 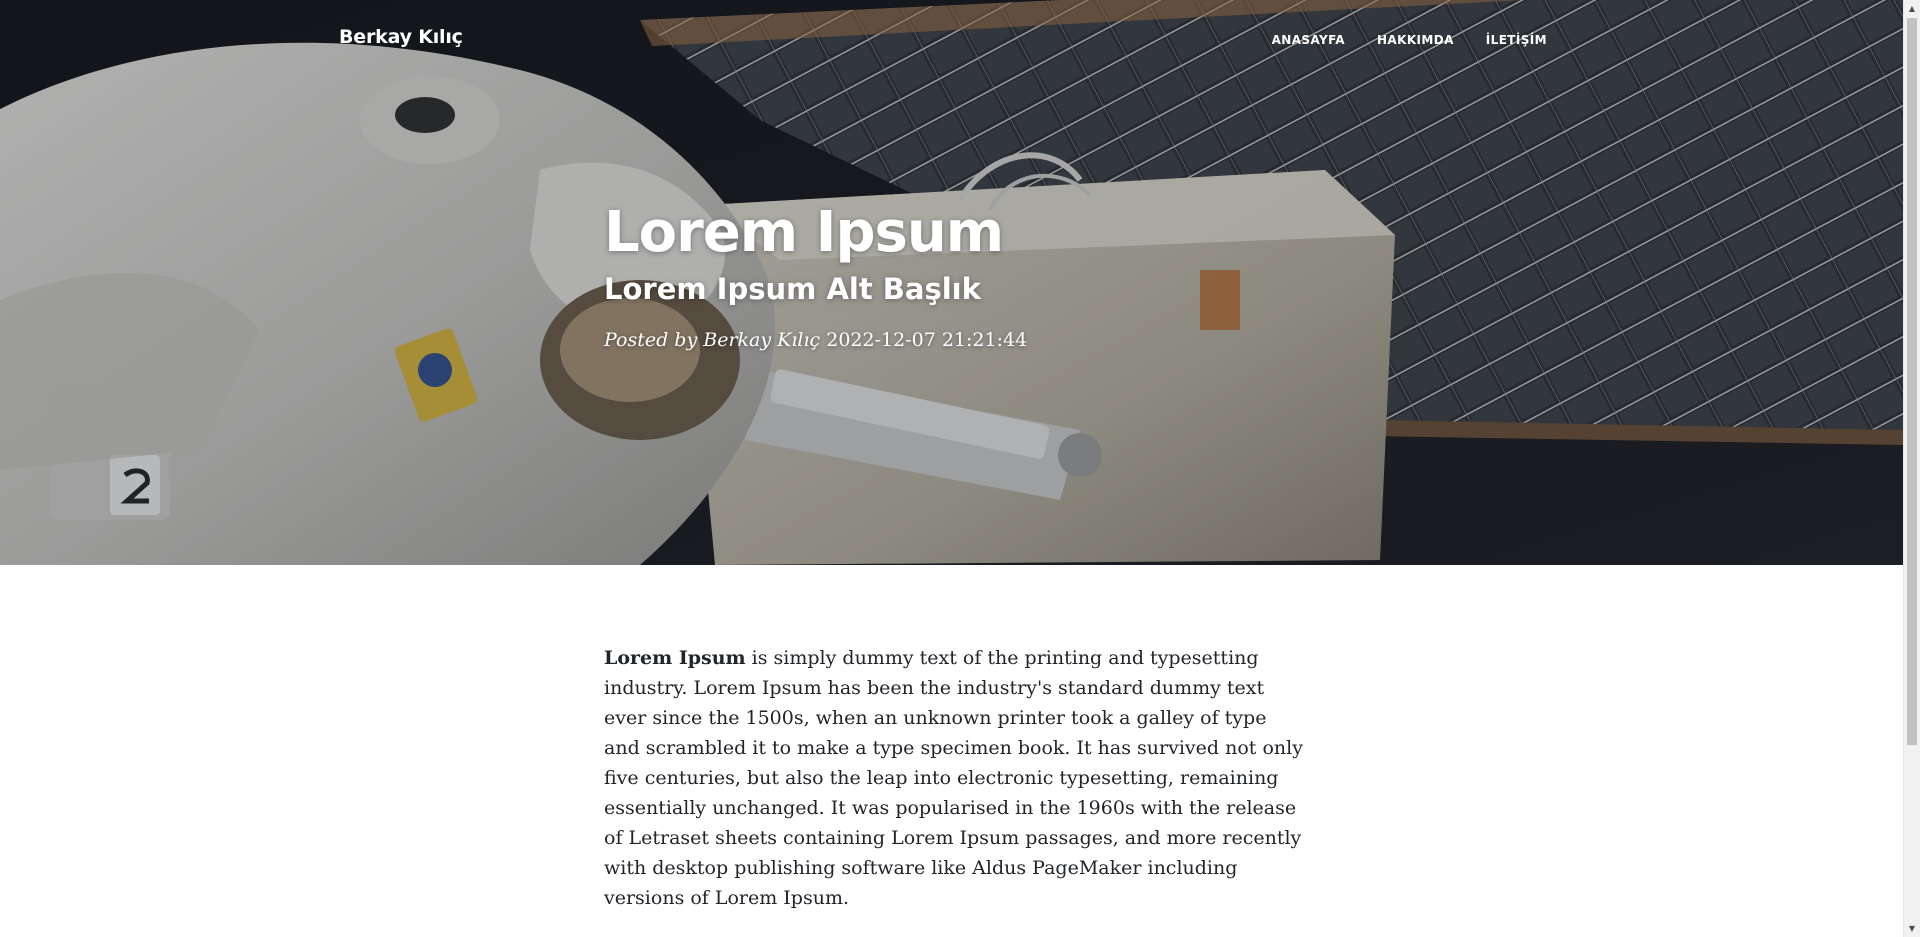 I want to click on brand-link: Berkay Kılıç, so click(x=401, y=37).